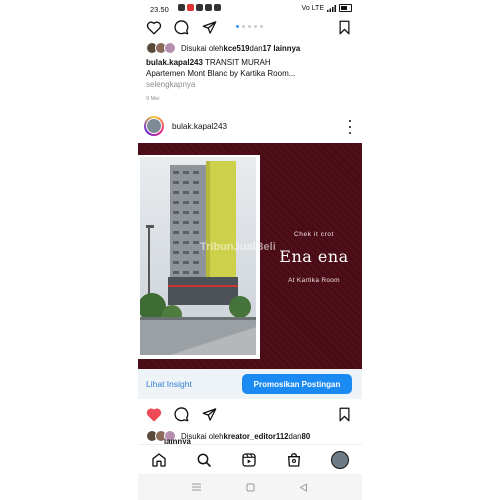 The image size is (500, 500). I want to click on status-bar: 23.50 Vo LTE, so click(250, 9).